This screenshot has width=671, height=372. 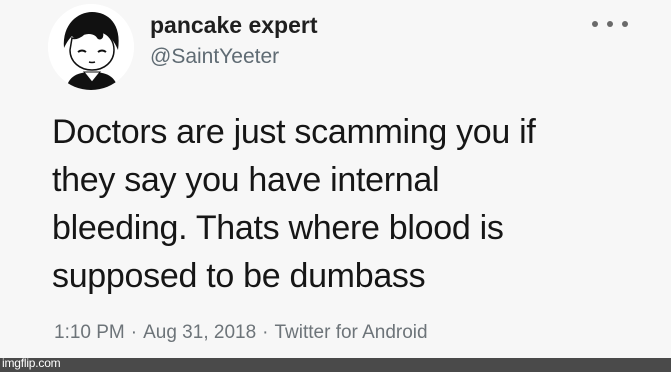 I want to click on tweet-metadata: 1:10 PM · Aug 31, 2018 · Twitter for Android, so click(x=241, y=333).